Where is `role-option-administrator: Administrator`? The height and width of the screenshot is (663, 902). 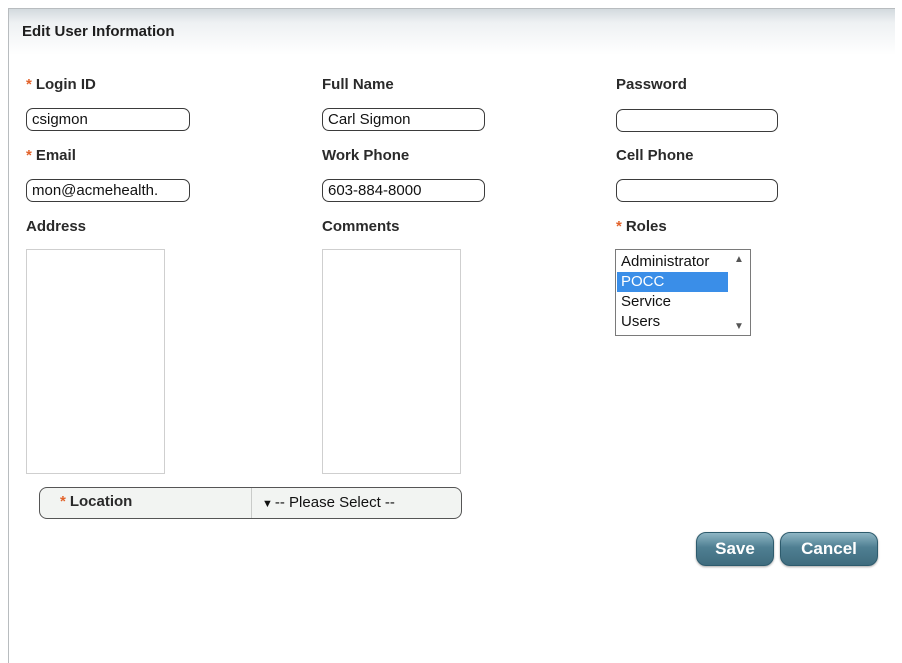
role-option-administrator: Administrator is located at coordinates (672, 262).